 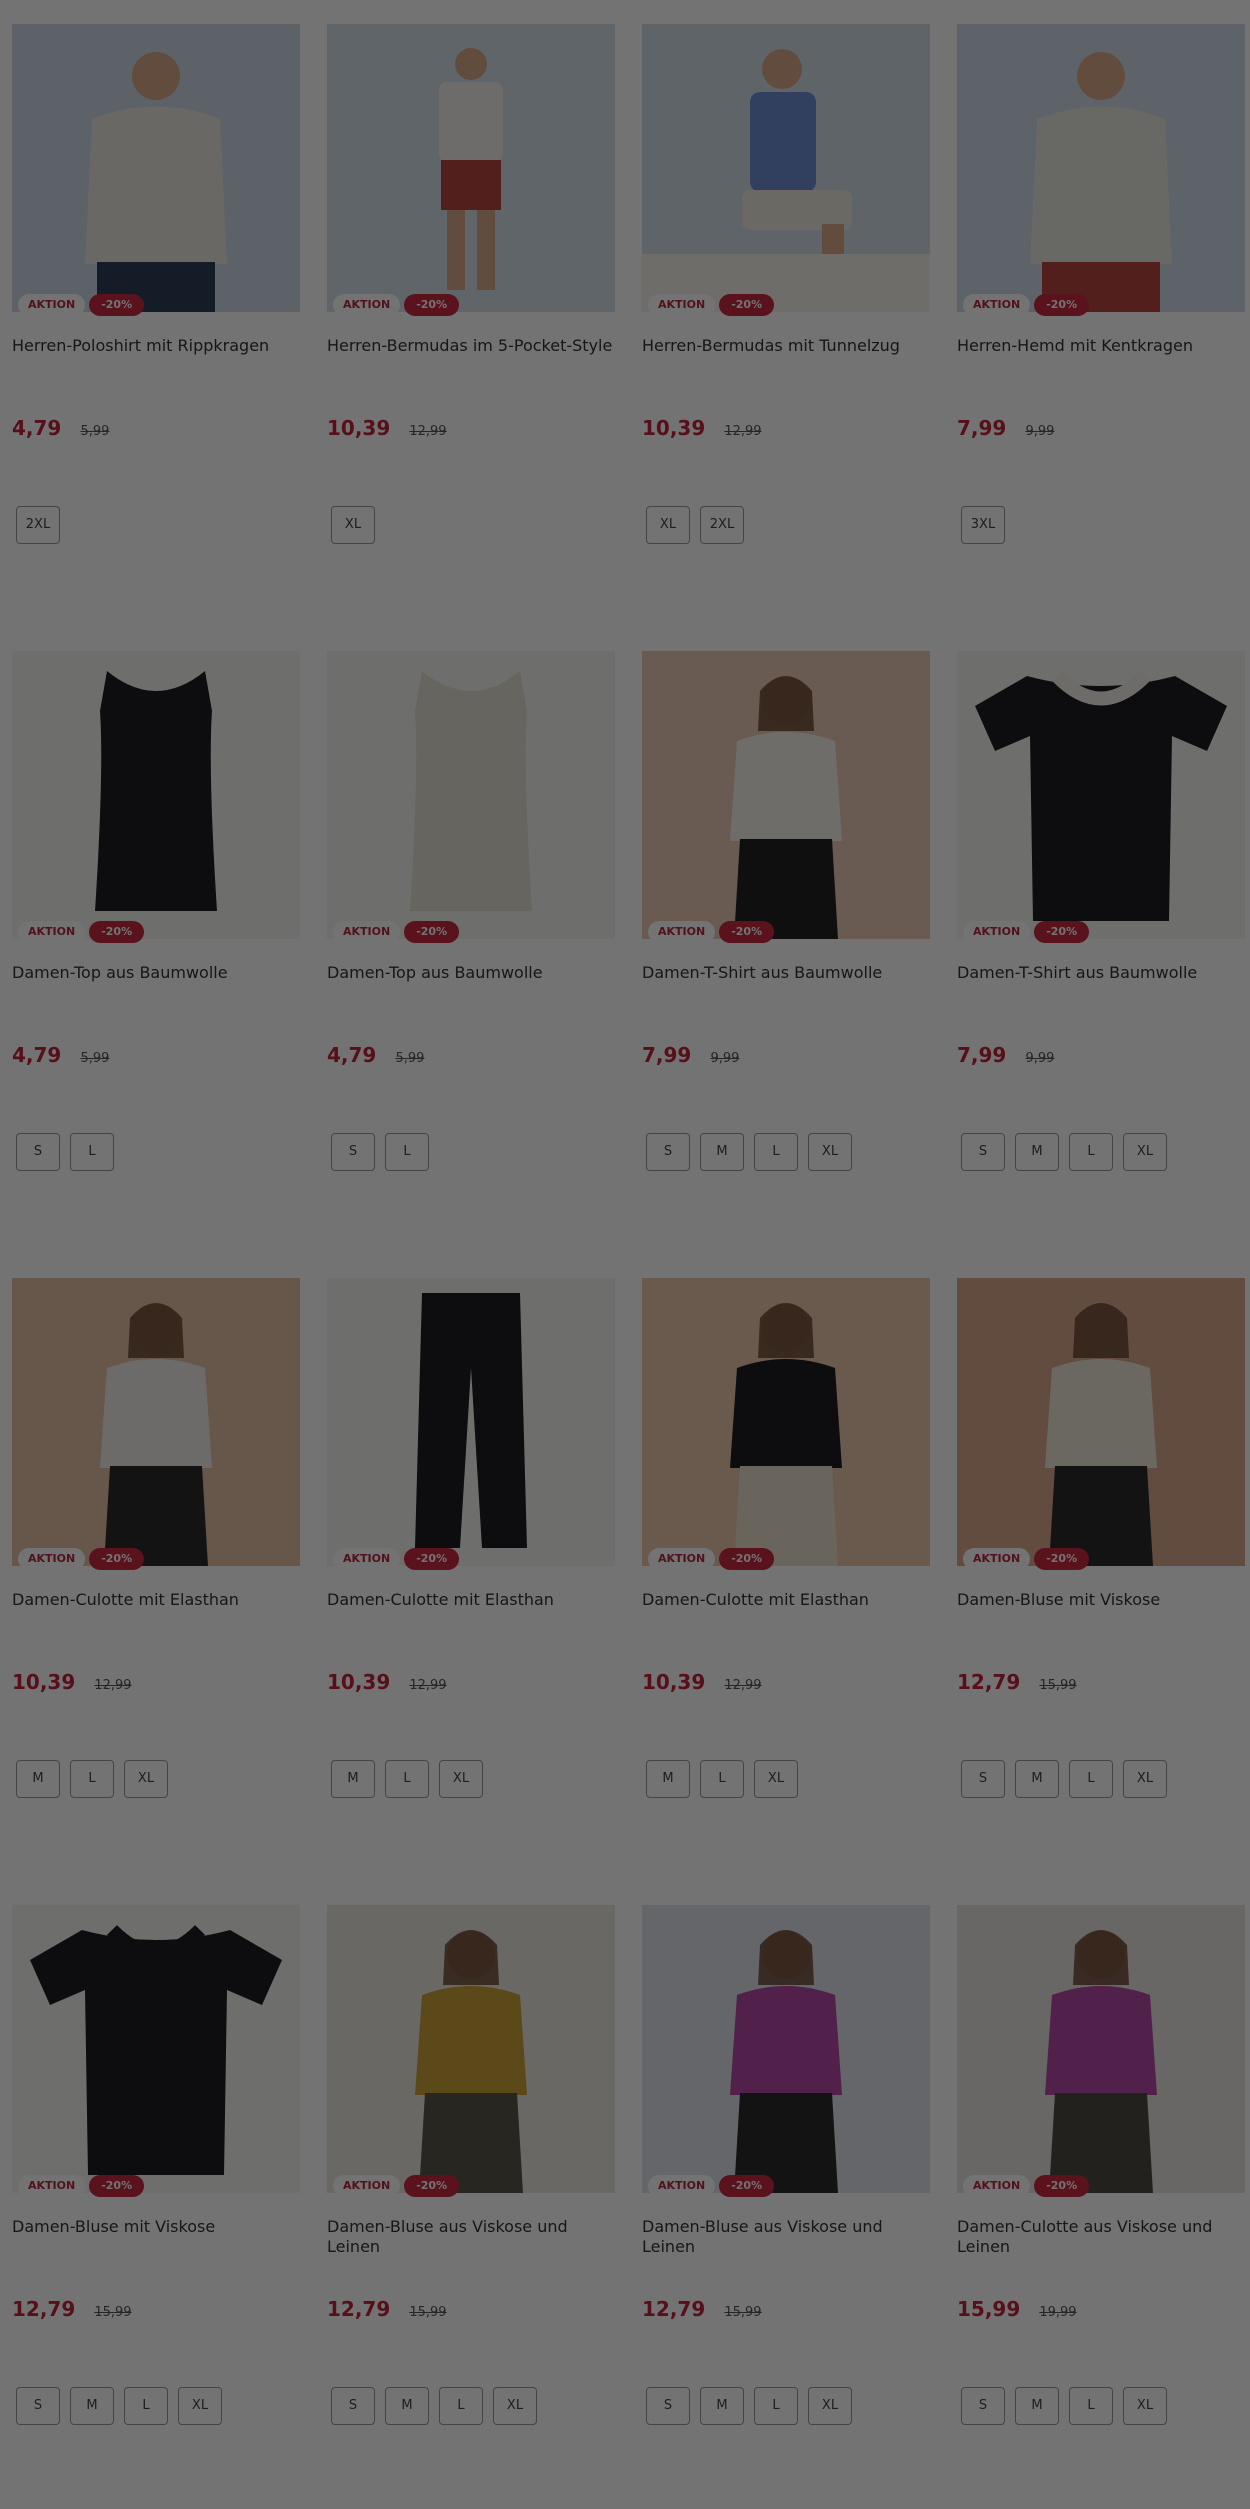 What do you see at coordinates (471, 346) in the screenshot?
I see `product-title: Herren-Bermudas im 5-Pocket-Style` at bounding box center [471, 346].